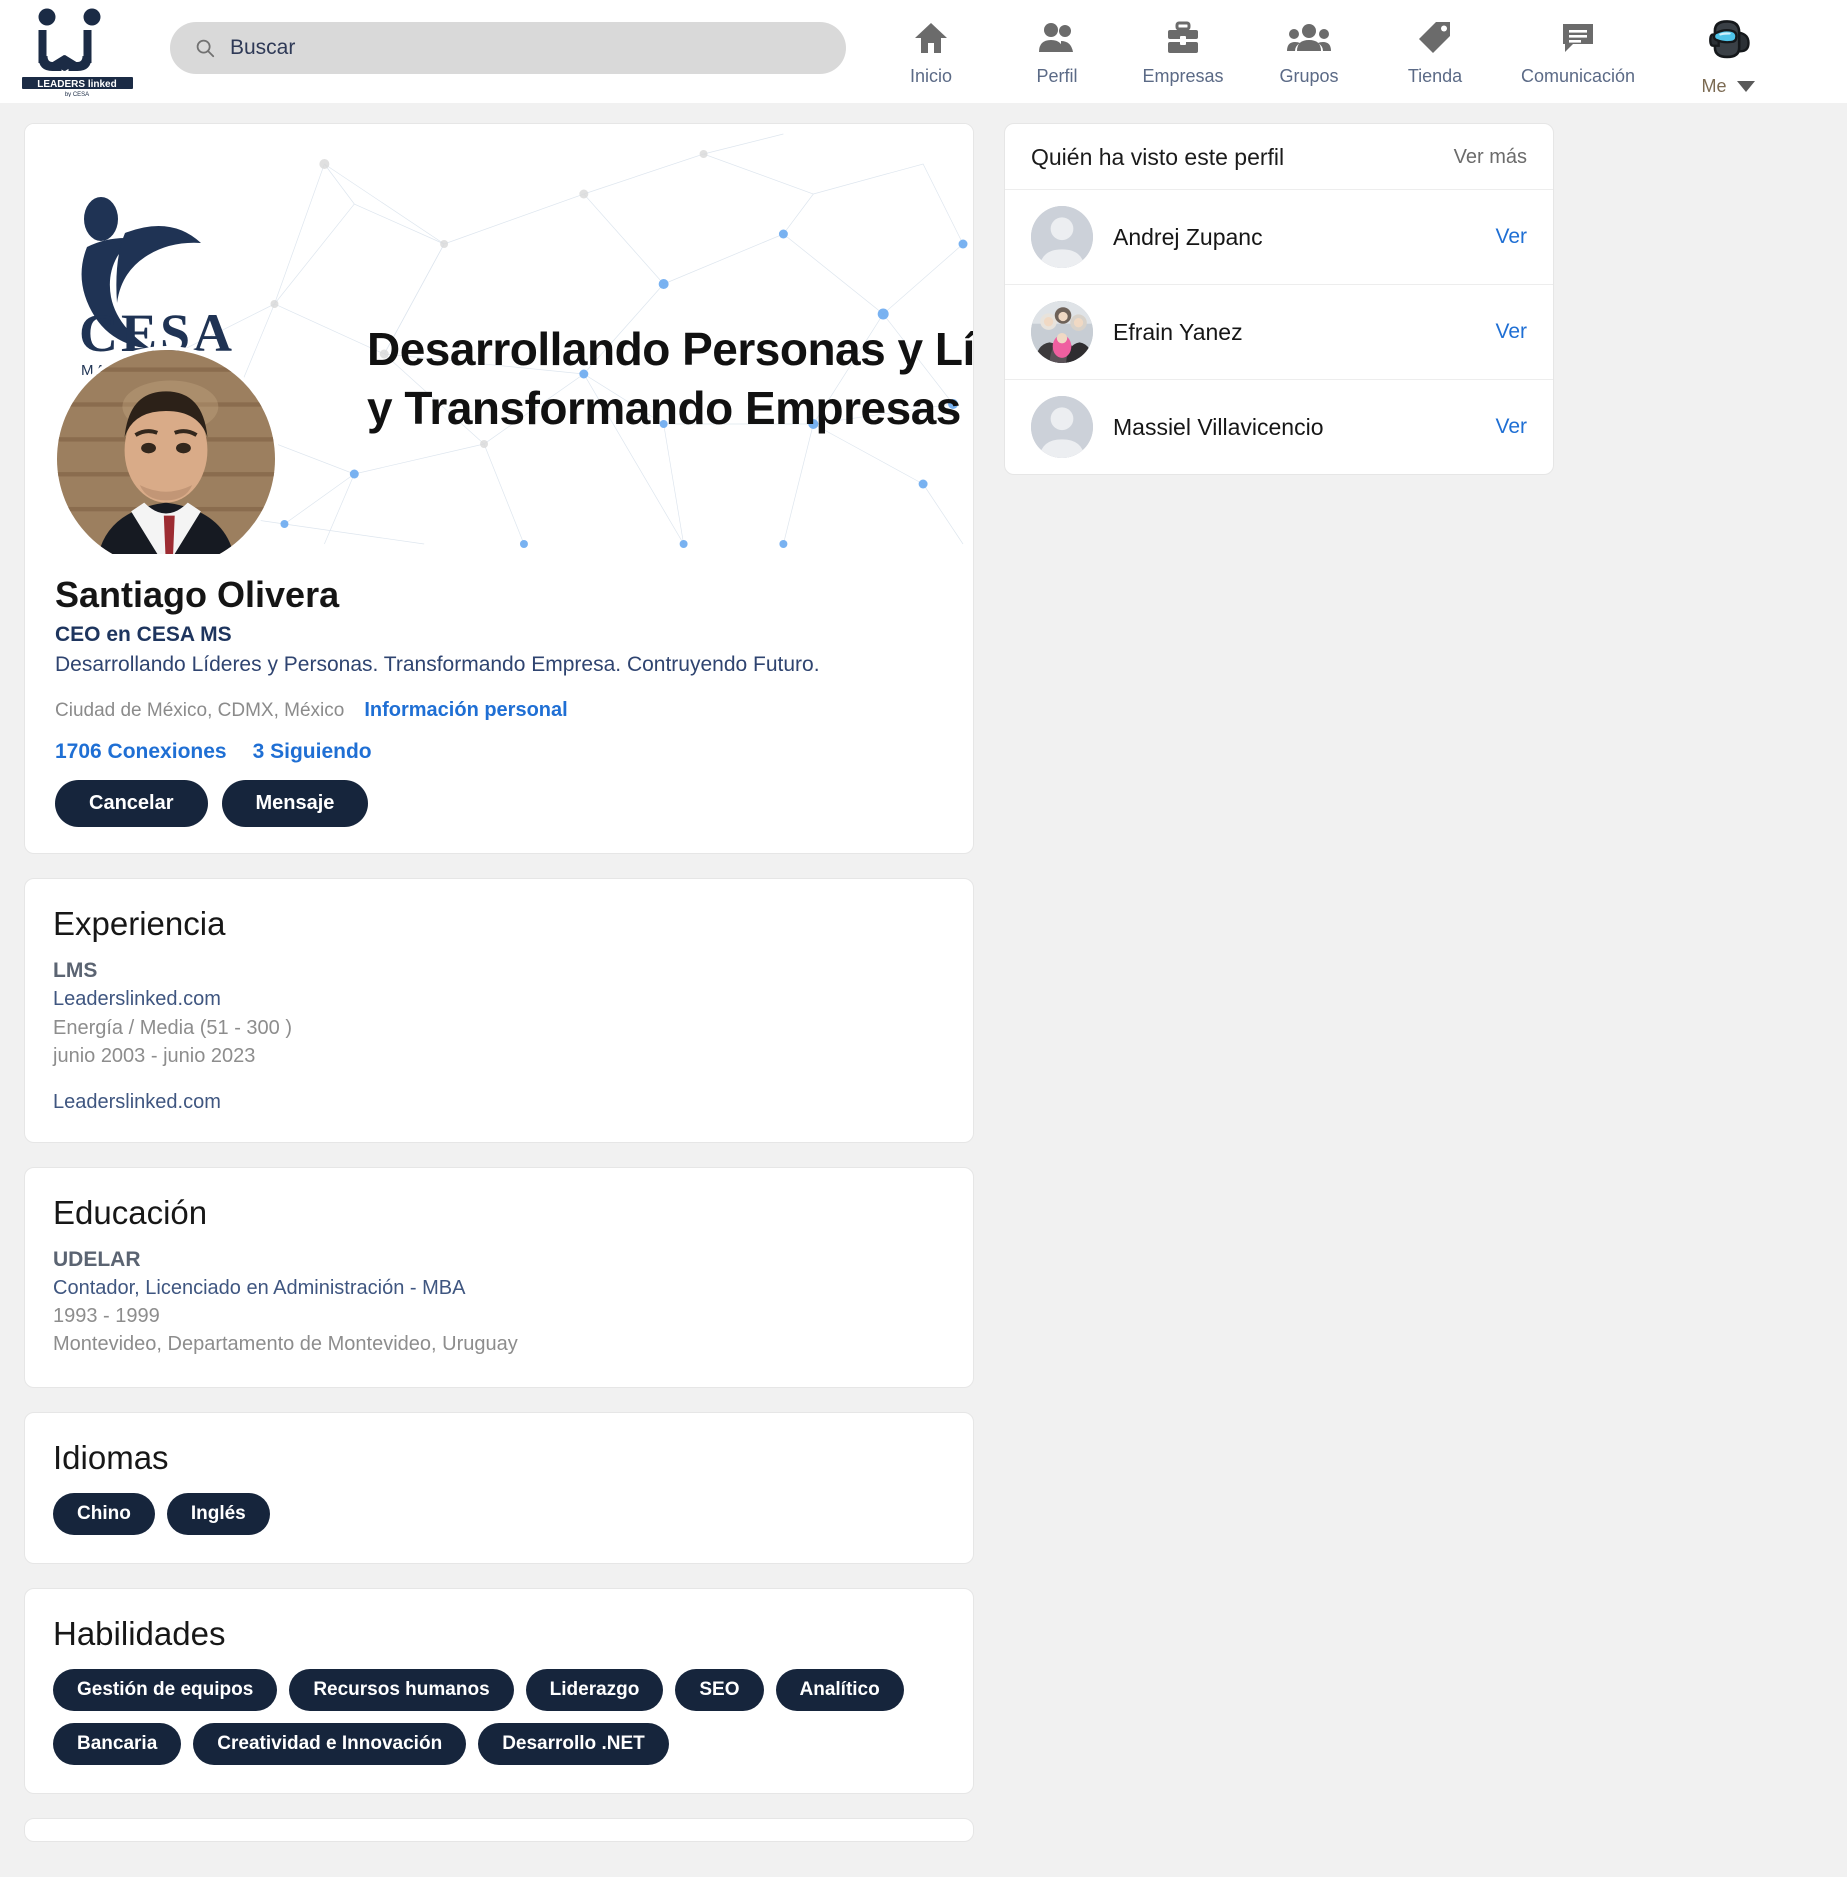  I want to click on nav-label-perfil: Perfil, so click(1057, 76).